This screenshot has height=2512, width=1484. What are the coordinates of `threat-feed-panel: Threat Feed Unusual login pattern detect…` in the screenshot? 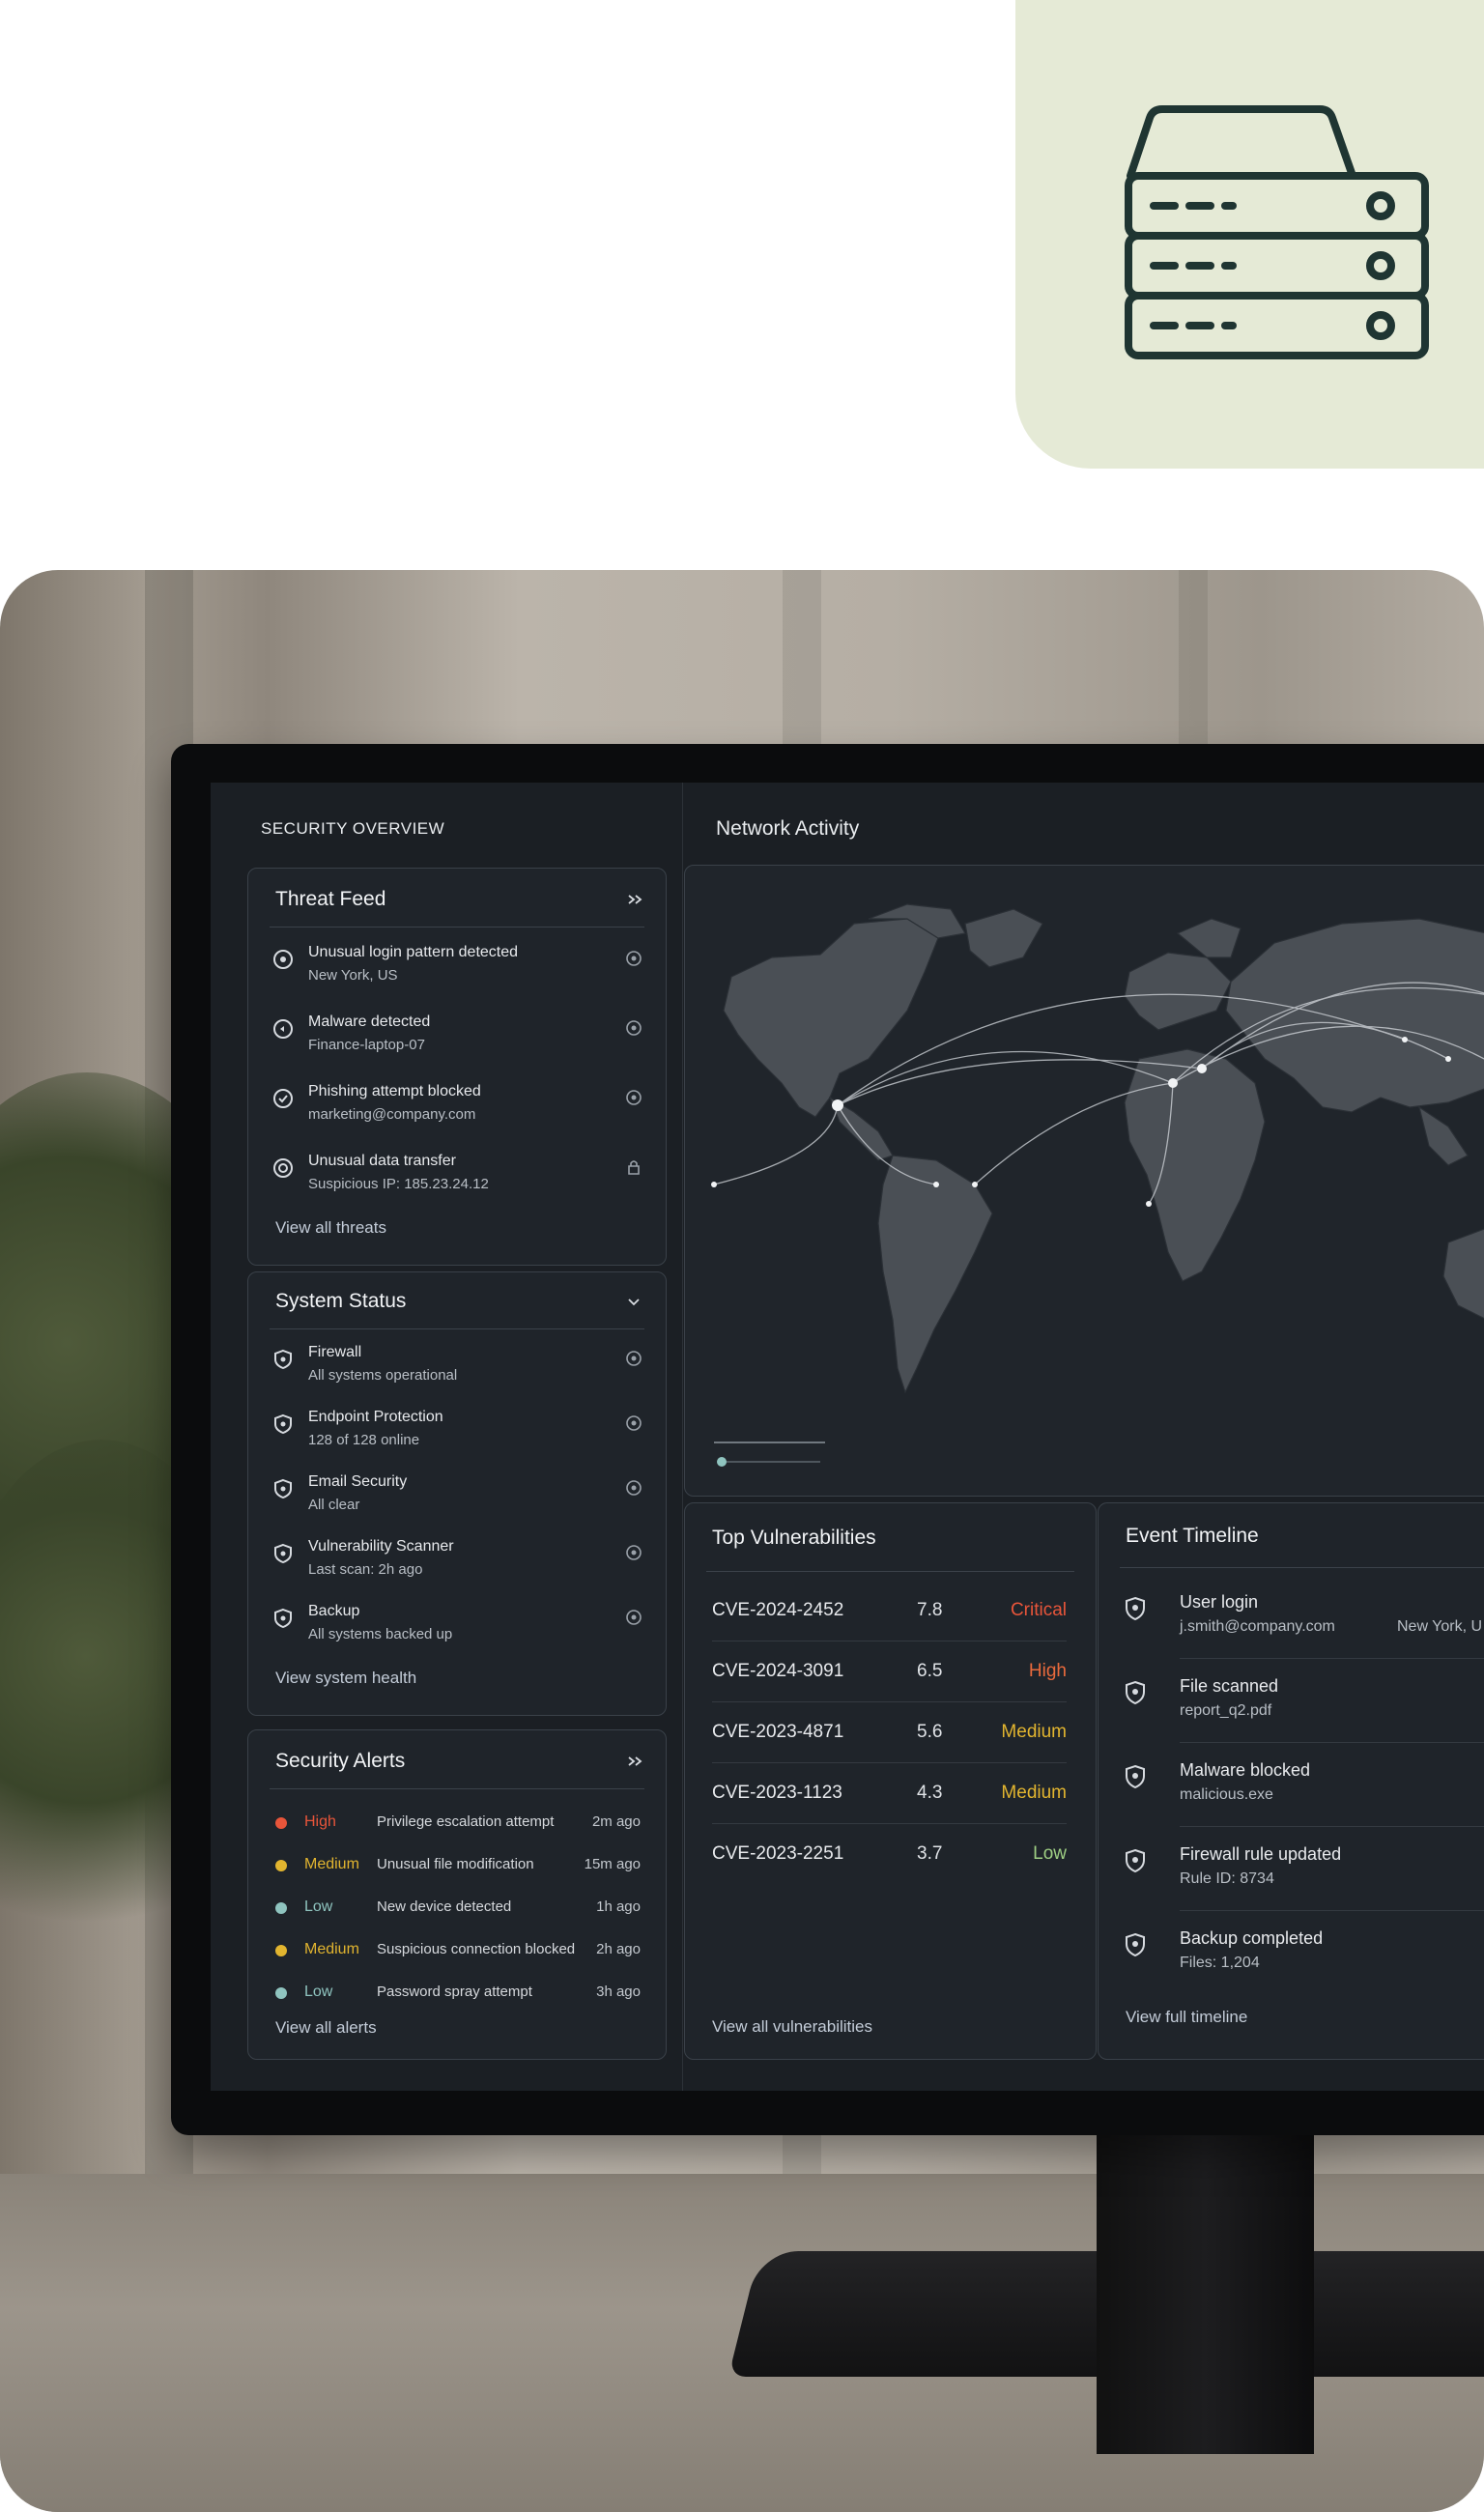 It's located at (457, 1067).